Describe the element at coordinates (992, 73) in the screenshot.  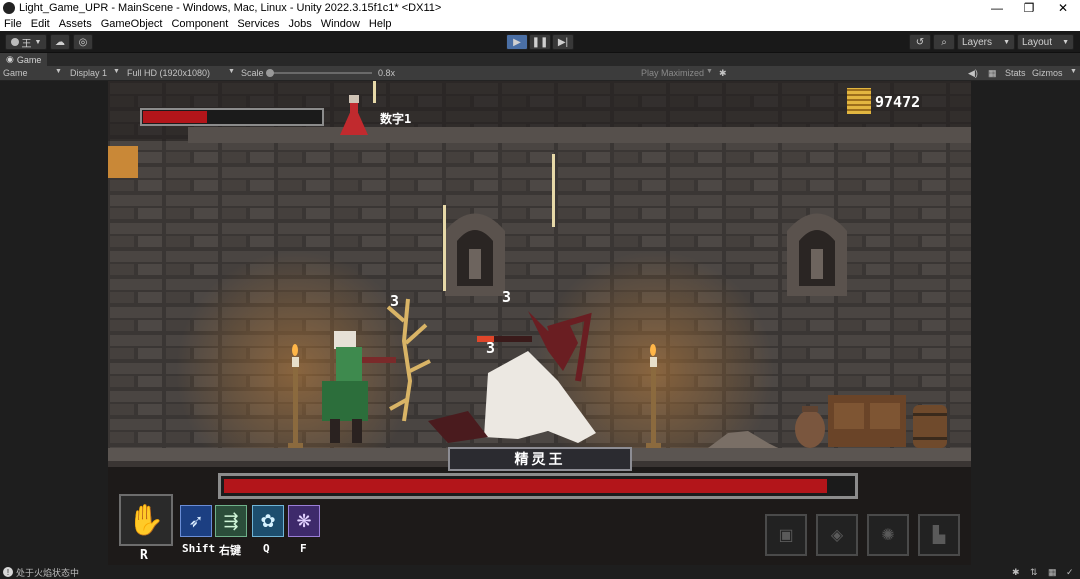
I see `grid-icon: ▦` at that location.